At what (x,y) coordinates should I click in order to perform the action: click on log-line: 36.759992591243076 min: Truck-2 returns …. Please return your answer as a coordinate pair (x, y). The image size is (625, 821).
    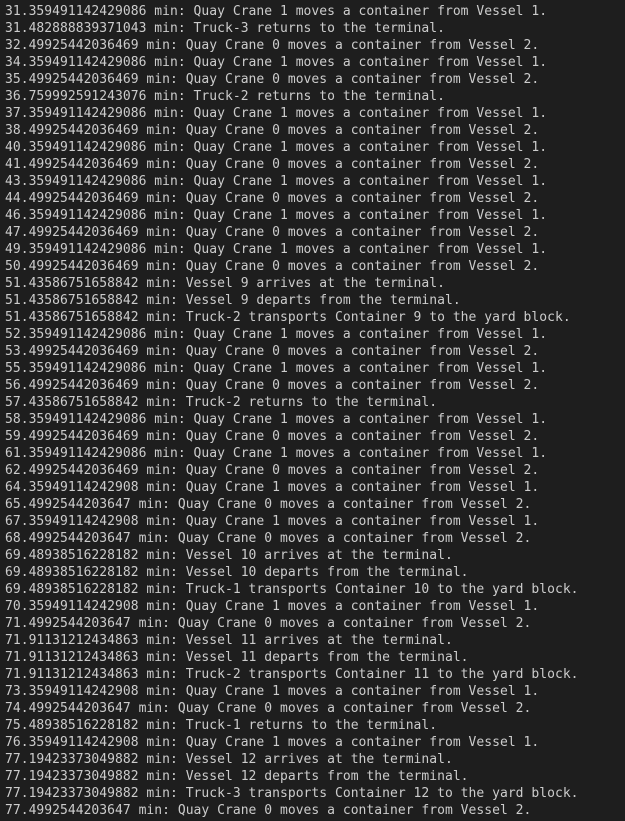
    Looking at the image, I should click on (225, 96).